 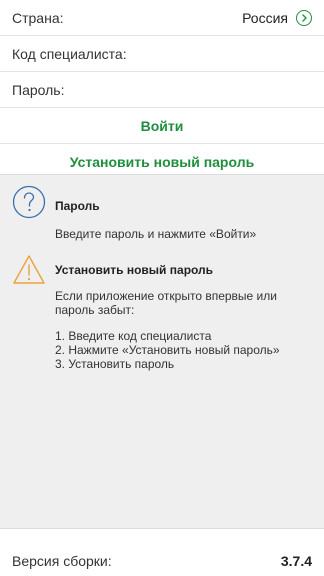 I want to click on specialist-code-row: Код специалиста:, so click(x=162, y=53).